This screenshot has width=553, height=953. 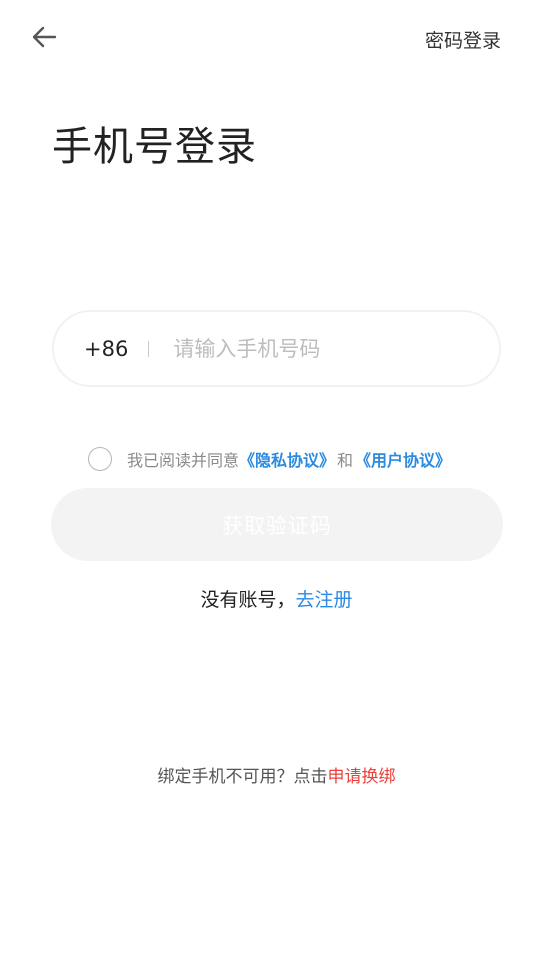 What do you see at coordinates (362, 777) in the screenshot?
I see `rebind-link: 申请换绑` at bounding box center [362, 777].